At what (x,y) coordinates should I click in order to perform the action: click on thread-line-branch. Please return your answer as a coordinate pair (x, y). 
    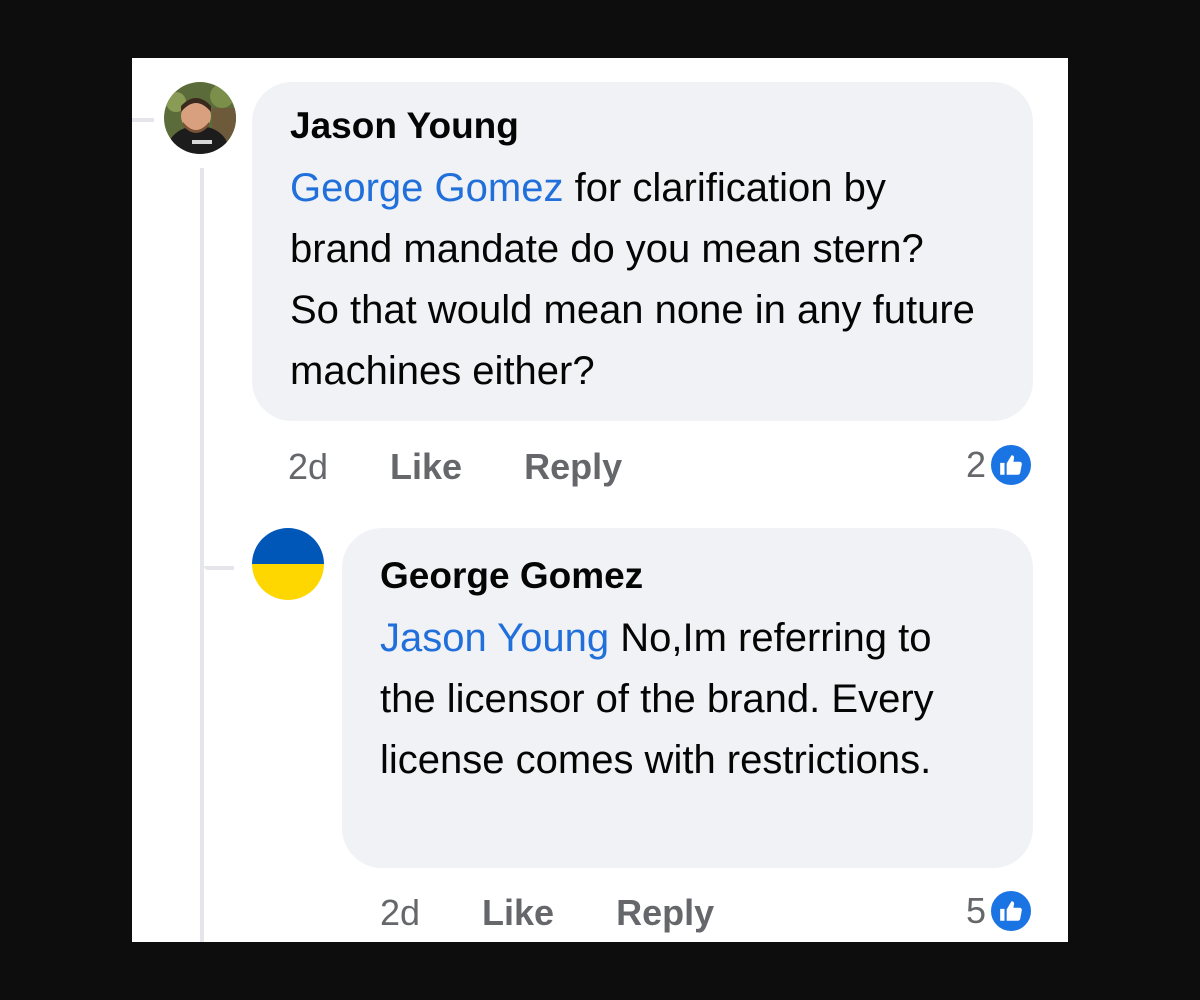
    Looking at the image, I should click on (219, 568).